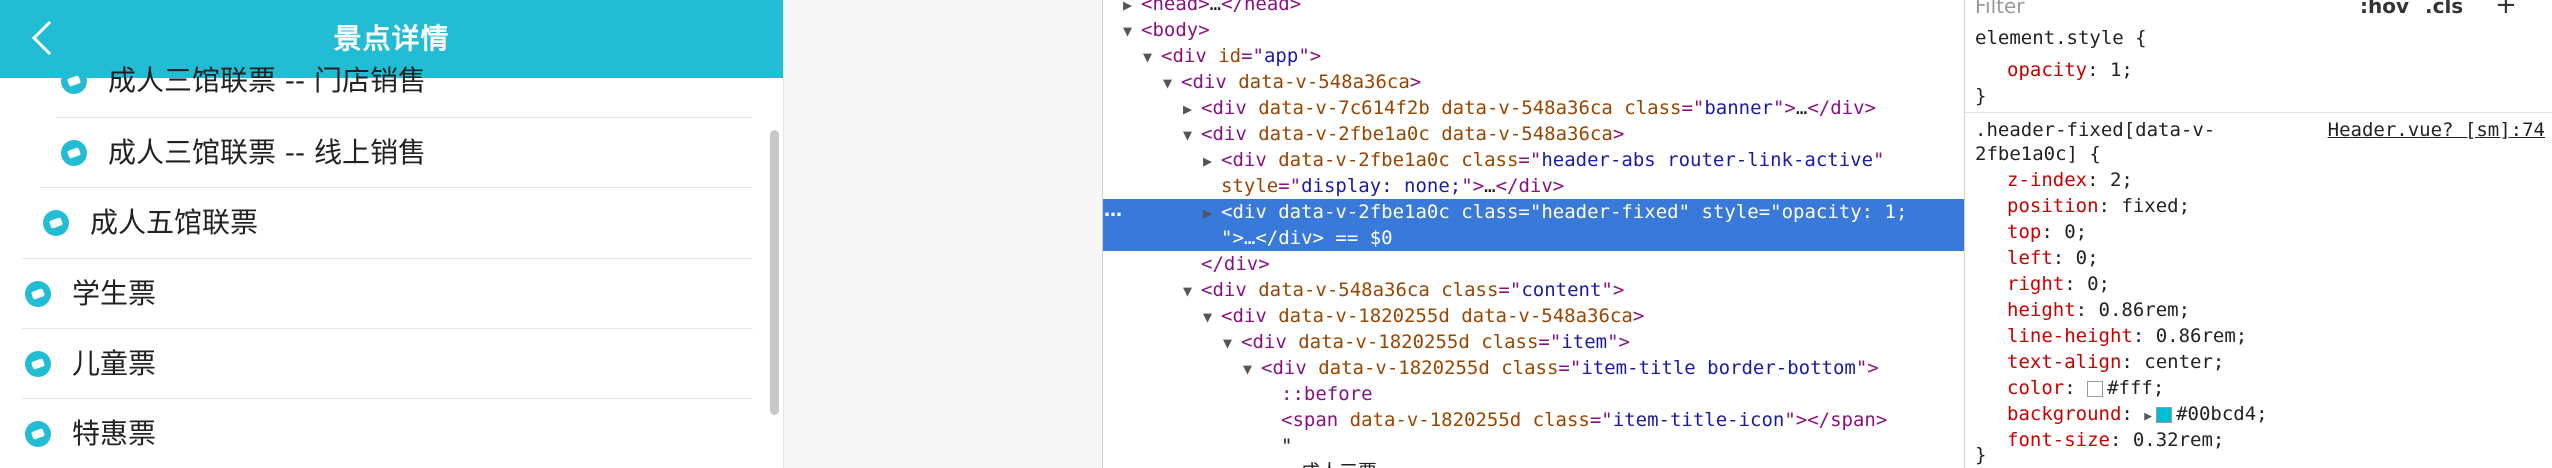 The width and height of the screenshot is (2552, 468). I want to click on css-property: line-height, so click(2070, 336).